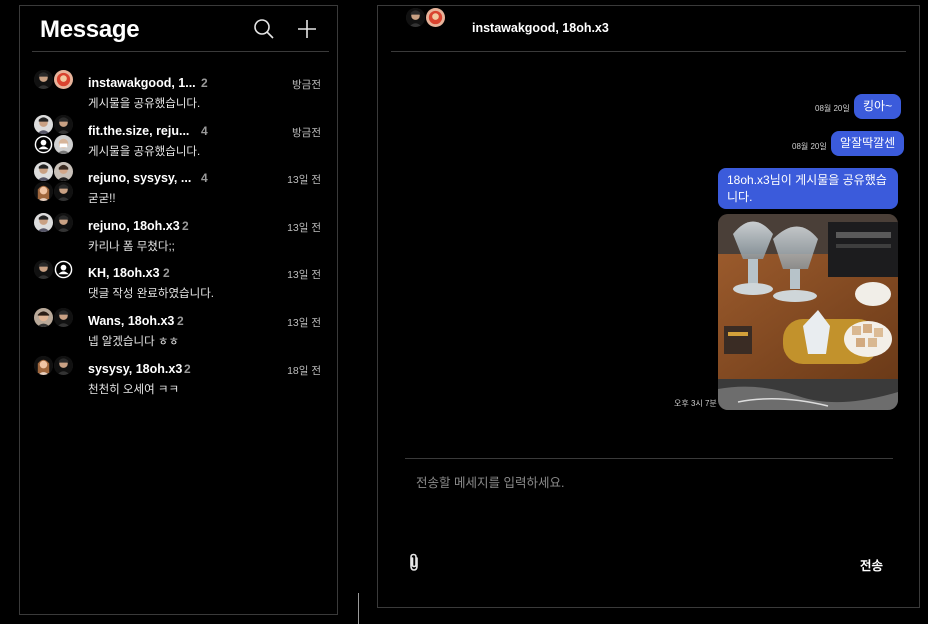 The width and height of the screenshot is (928, 624). What do you see at coordinates (124, 273) in the screenshot?
I see `conversation-name: KH, 18oh.x3` at bounding box center [124, 273].